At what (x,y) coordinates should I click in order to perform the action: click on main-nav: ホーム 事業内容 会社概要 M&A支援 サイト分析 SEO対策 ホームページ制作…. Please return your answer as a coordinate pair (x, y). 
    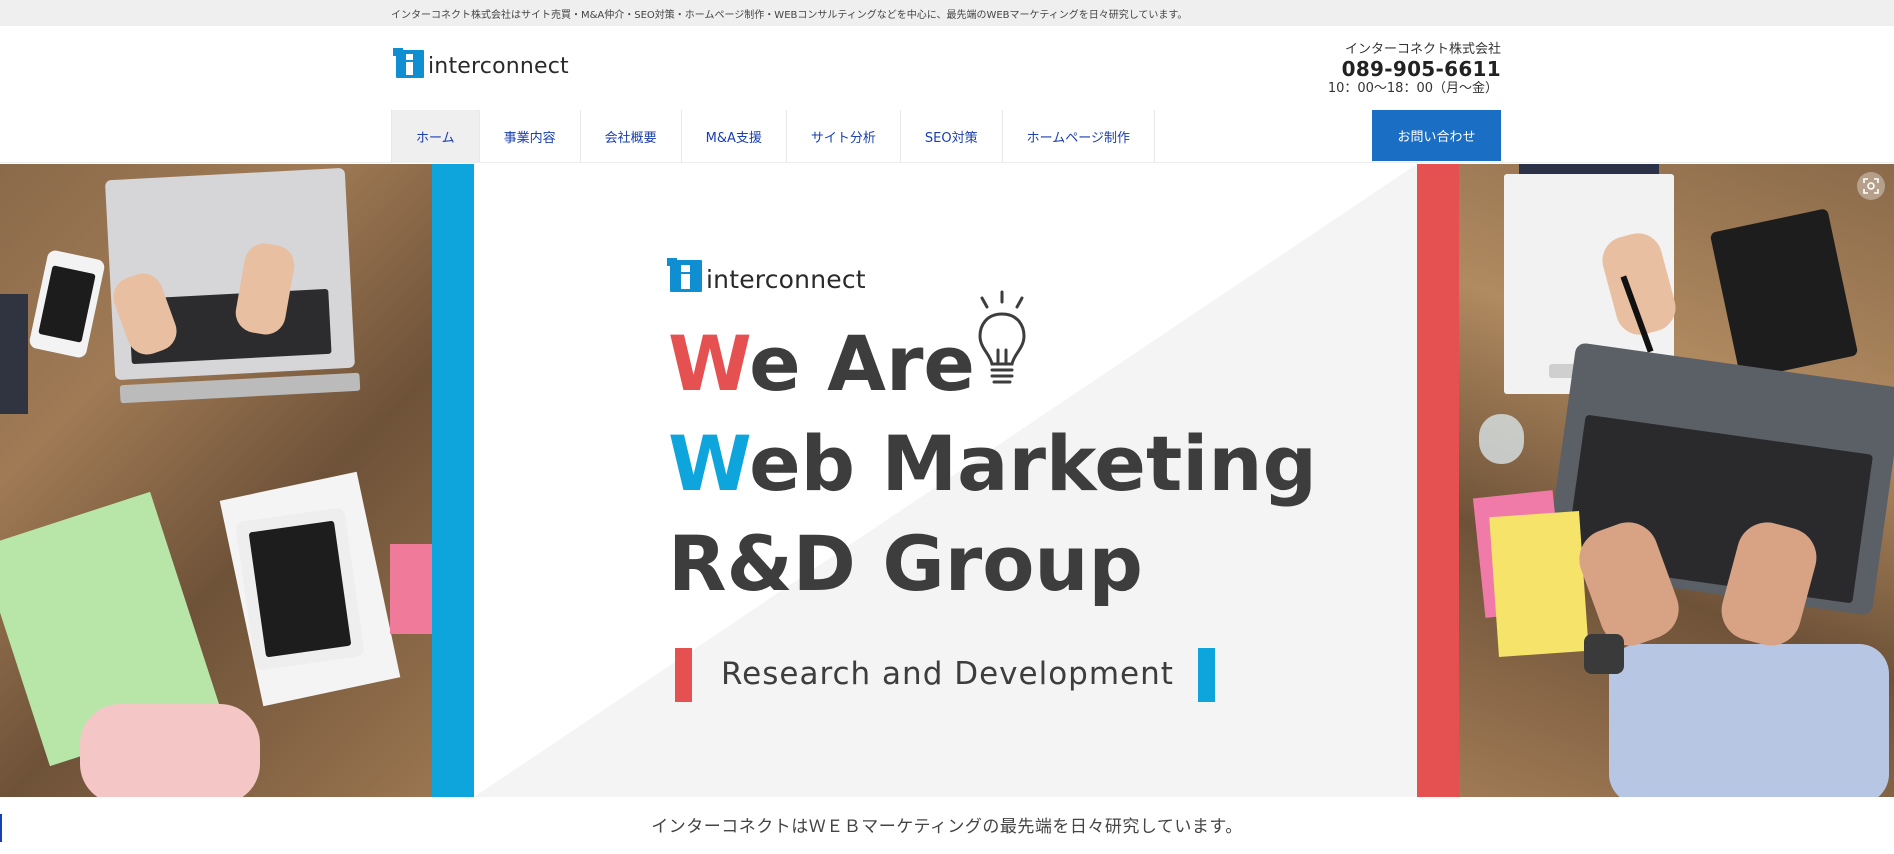
    Looking at the image, I should click on (947, 136).